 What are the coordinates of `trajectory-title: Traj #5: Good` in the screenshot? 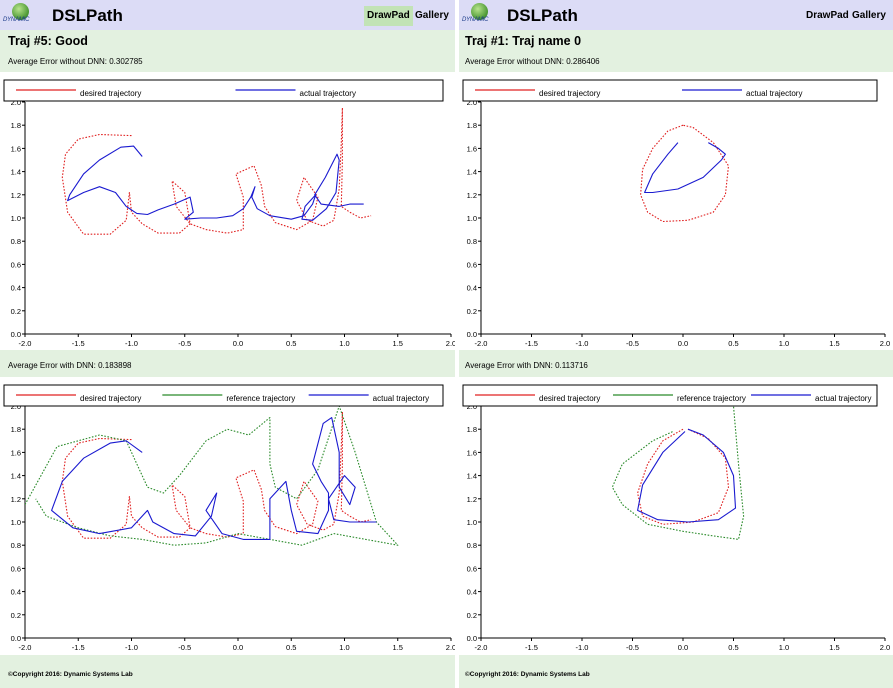 It's located at (48, 41).